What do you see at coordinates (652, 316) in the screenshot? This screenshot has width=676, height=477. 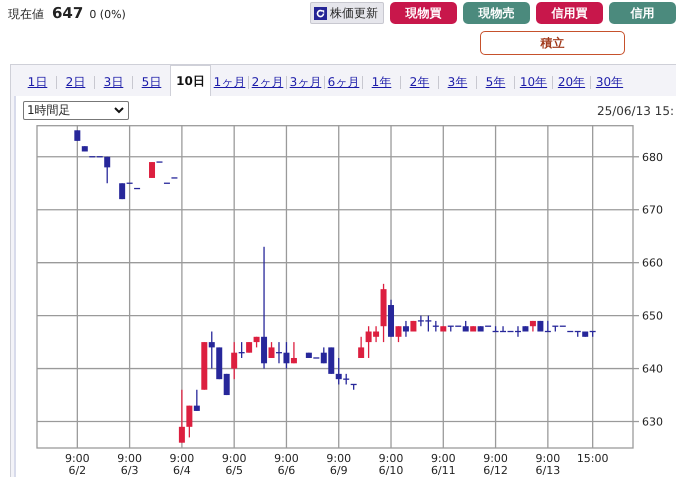 I see `y-axis-label: 650` at bounding box center [652, 316].